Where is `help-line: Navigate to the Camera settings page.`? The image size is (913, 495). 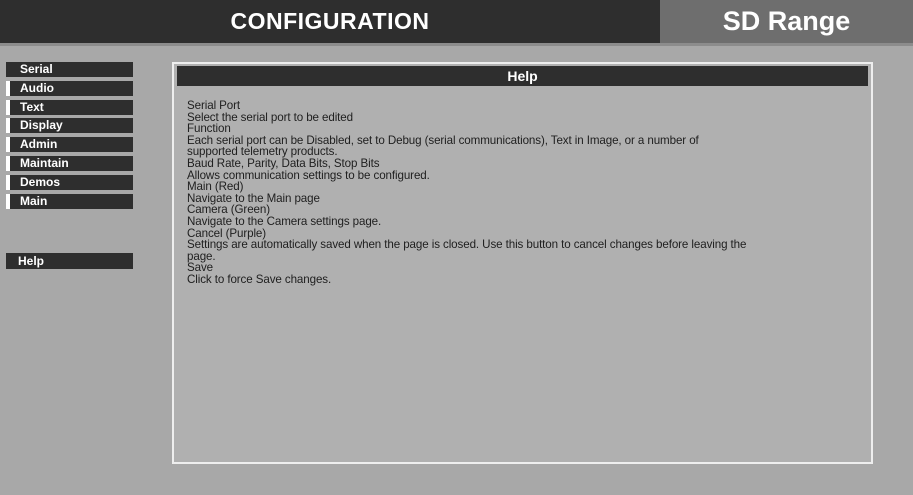 help-line: Navigate to the Camera settings page. is located at coordinates (284, 221).